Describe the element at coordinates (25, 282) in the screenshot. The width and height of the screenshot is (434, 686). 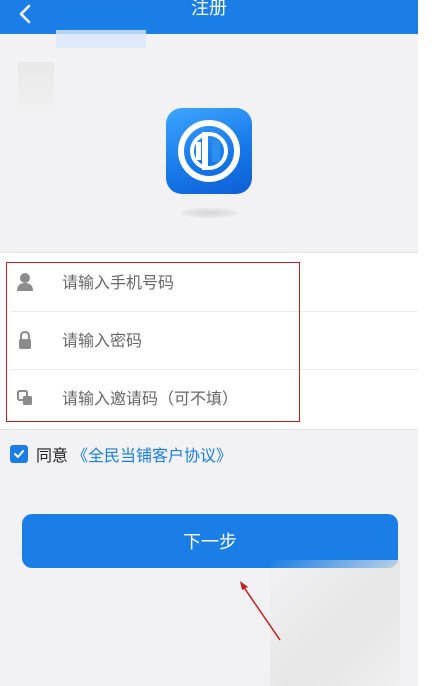
I see `person-icon` at that location.